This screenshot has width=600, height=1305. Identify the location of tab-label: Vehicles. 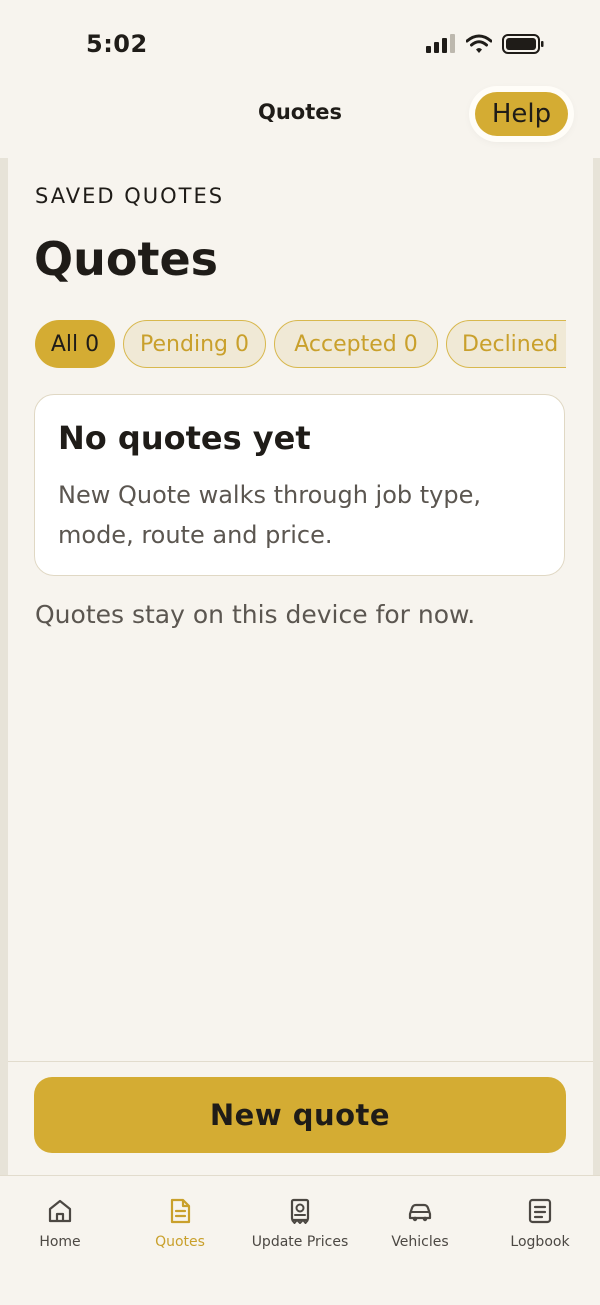
(420, 1242).